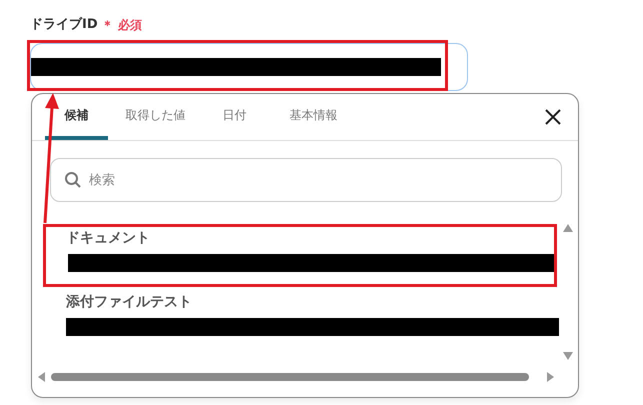 Image resolution: width=643 pixels, height=405 pixels. What do you see at coordinates (64, 25) in the screenshot?
I see `field-label: ドライブID` at bounding box center [64, 25].